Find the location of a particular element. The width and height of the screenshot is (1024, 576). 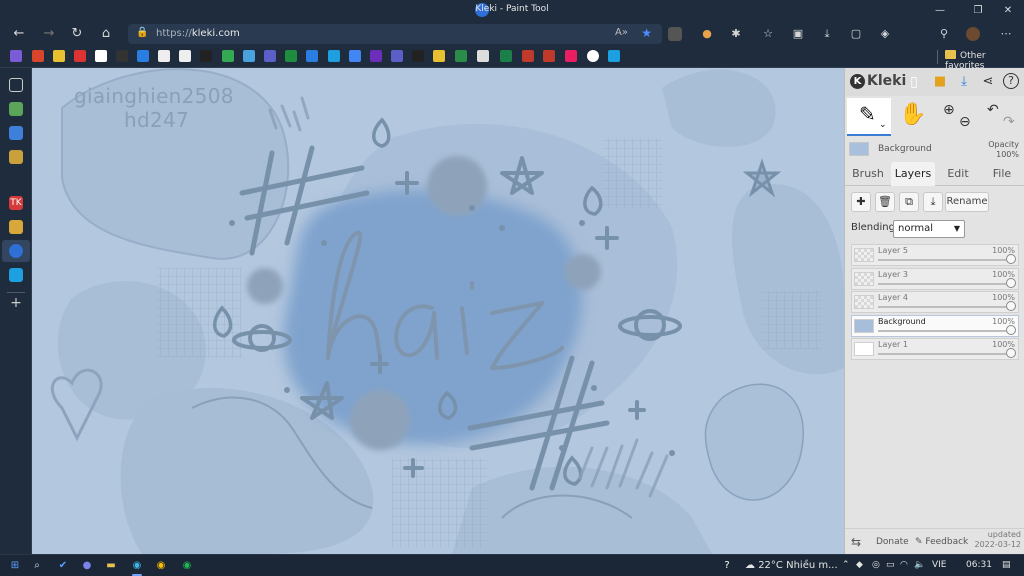

new-image-icon: ▯ is located at coordinates (914, 82).